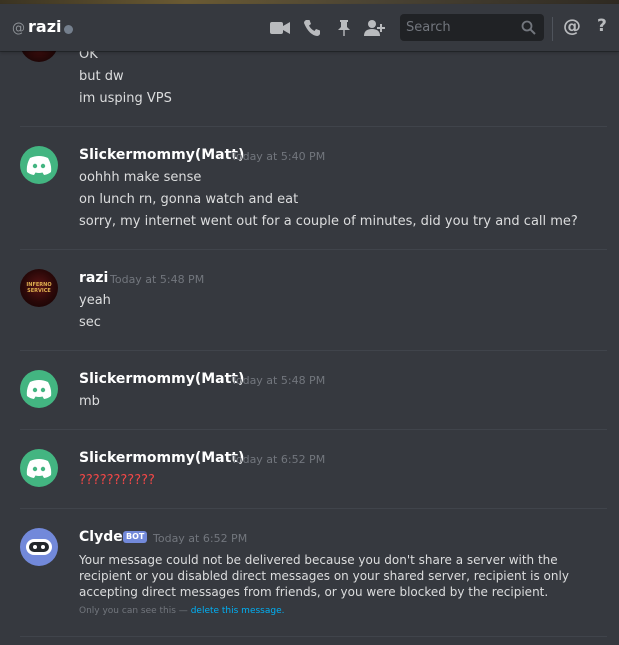 The height and width of the screenshot is (645, 619). I want to click on header-divider, so click(552, 29).